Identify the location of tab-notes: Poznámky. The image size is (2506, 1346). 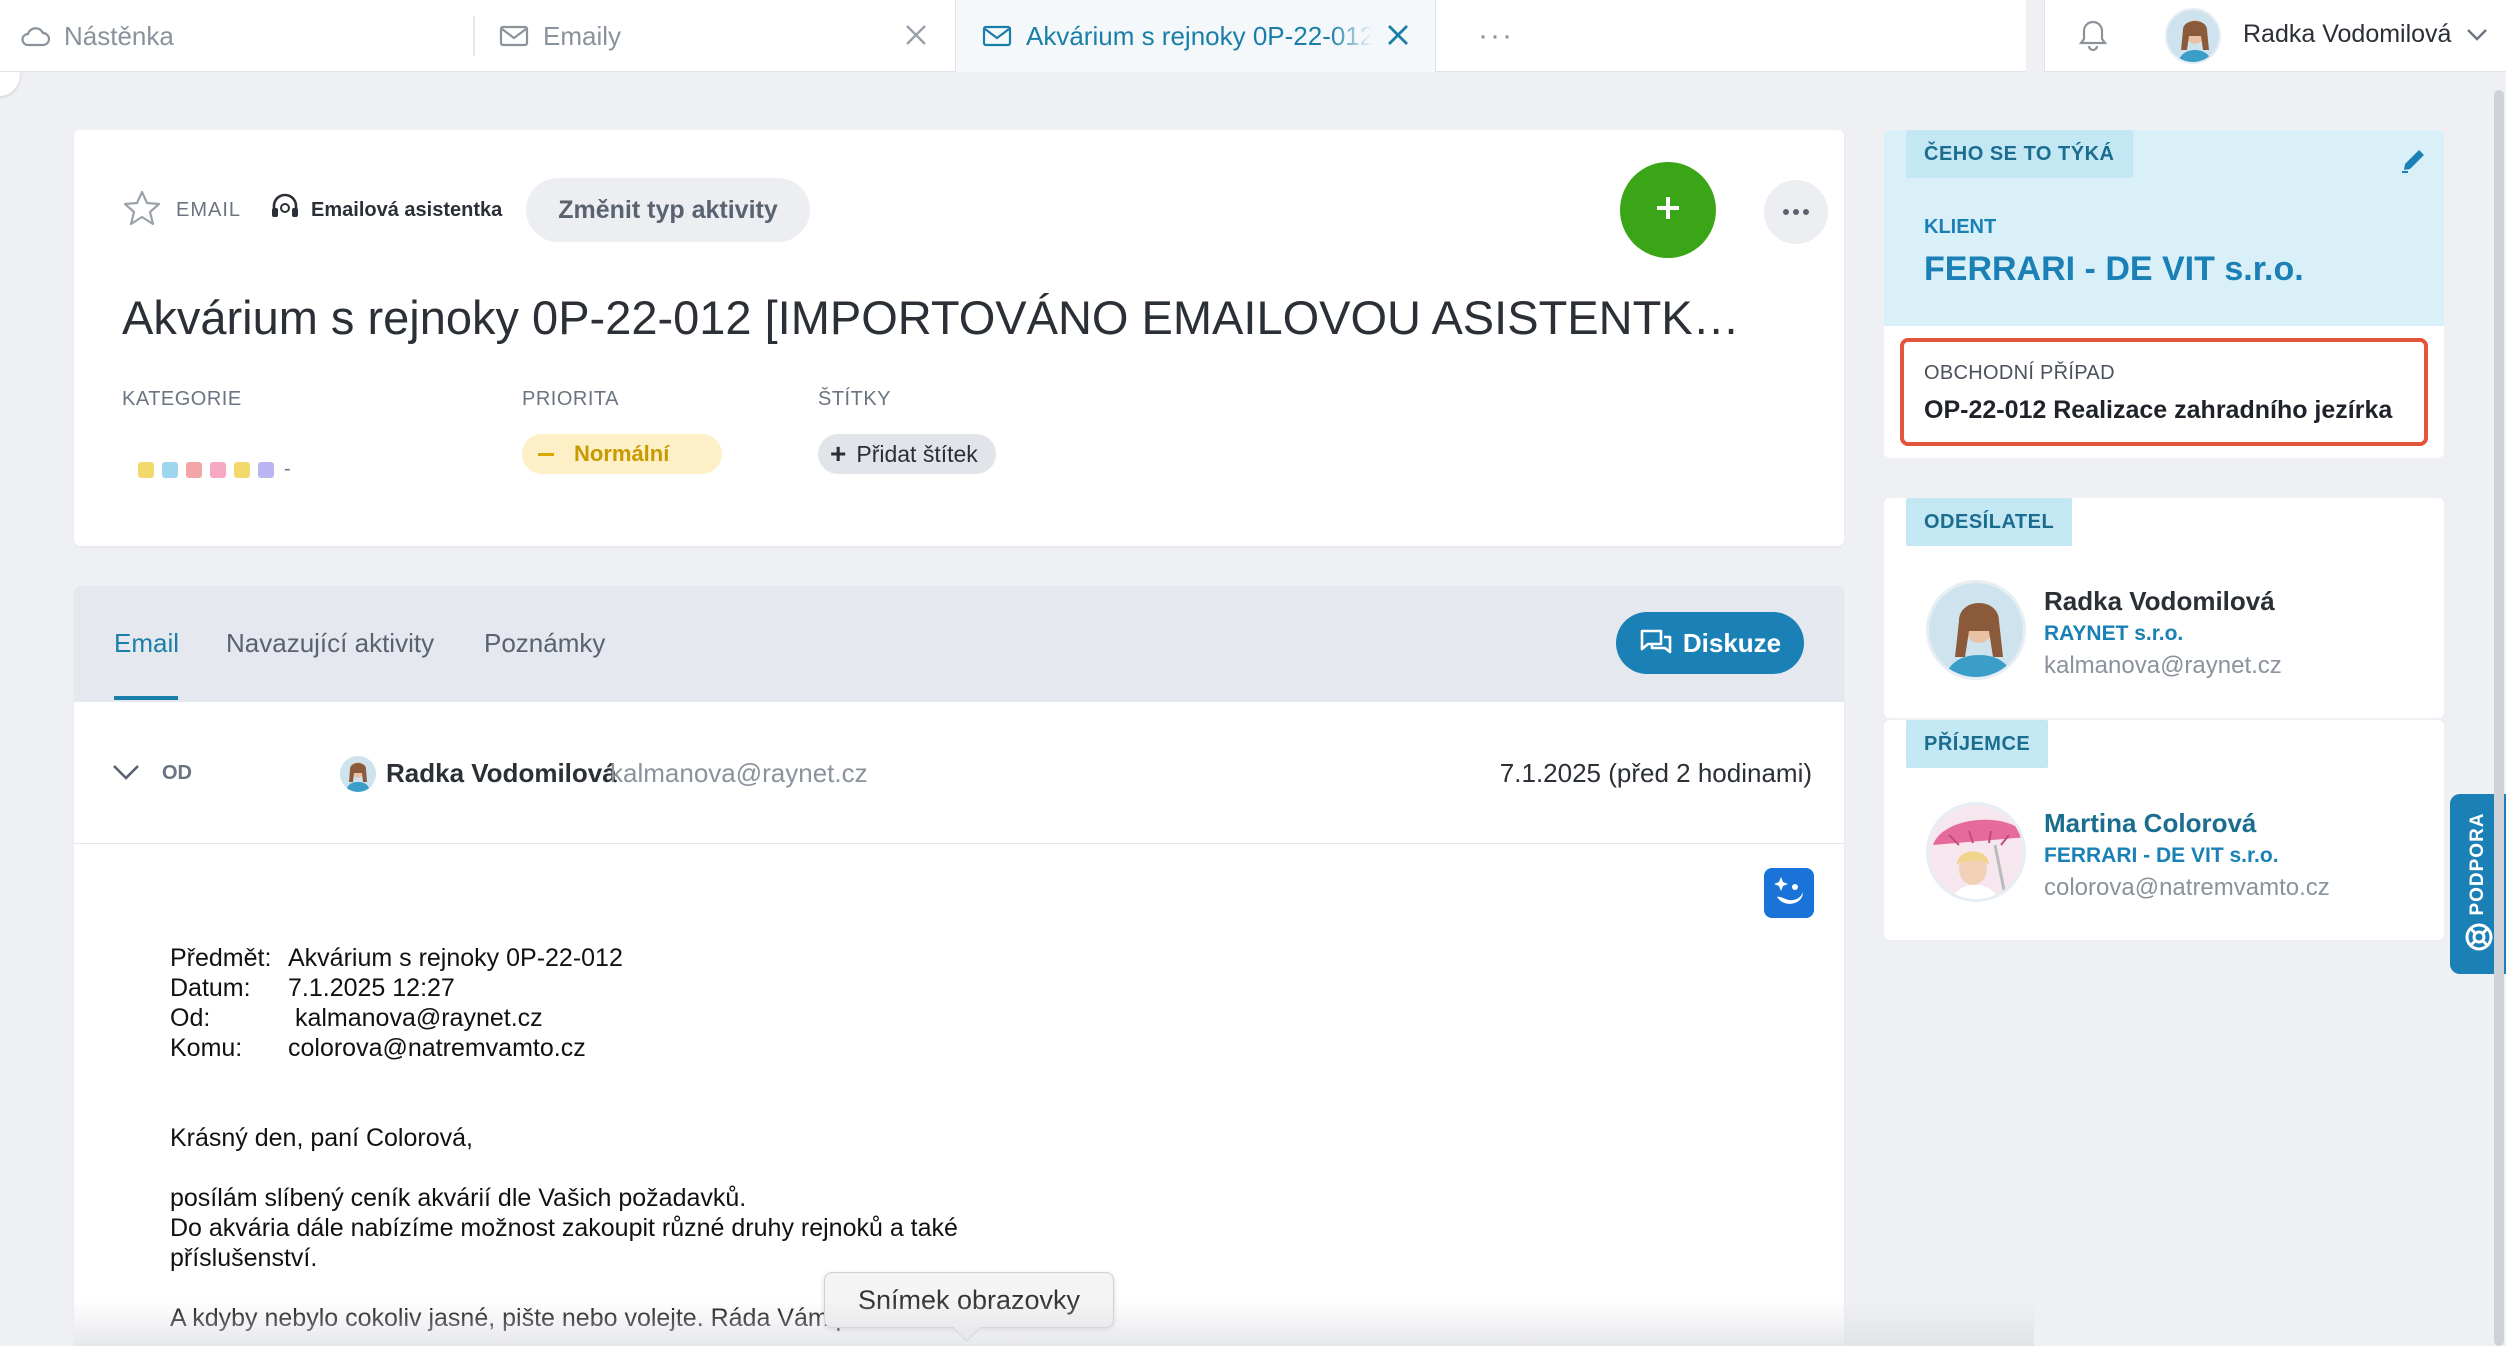
(544, 643).